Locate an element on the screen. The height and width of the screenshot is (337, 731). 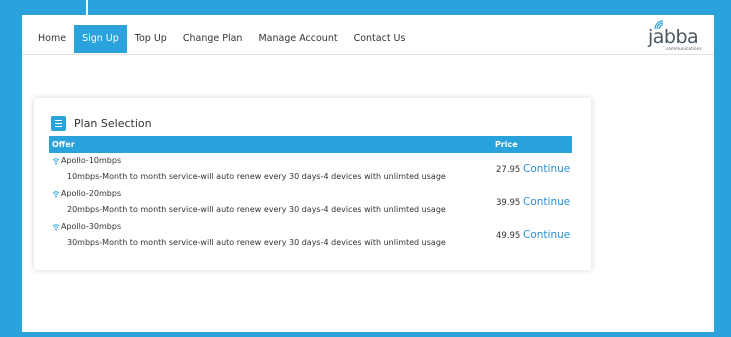
plan-name: Apollo-10mbps is located at coordinates (86, 160).